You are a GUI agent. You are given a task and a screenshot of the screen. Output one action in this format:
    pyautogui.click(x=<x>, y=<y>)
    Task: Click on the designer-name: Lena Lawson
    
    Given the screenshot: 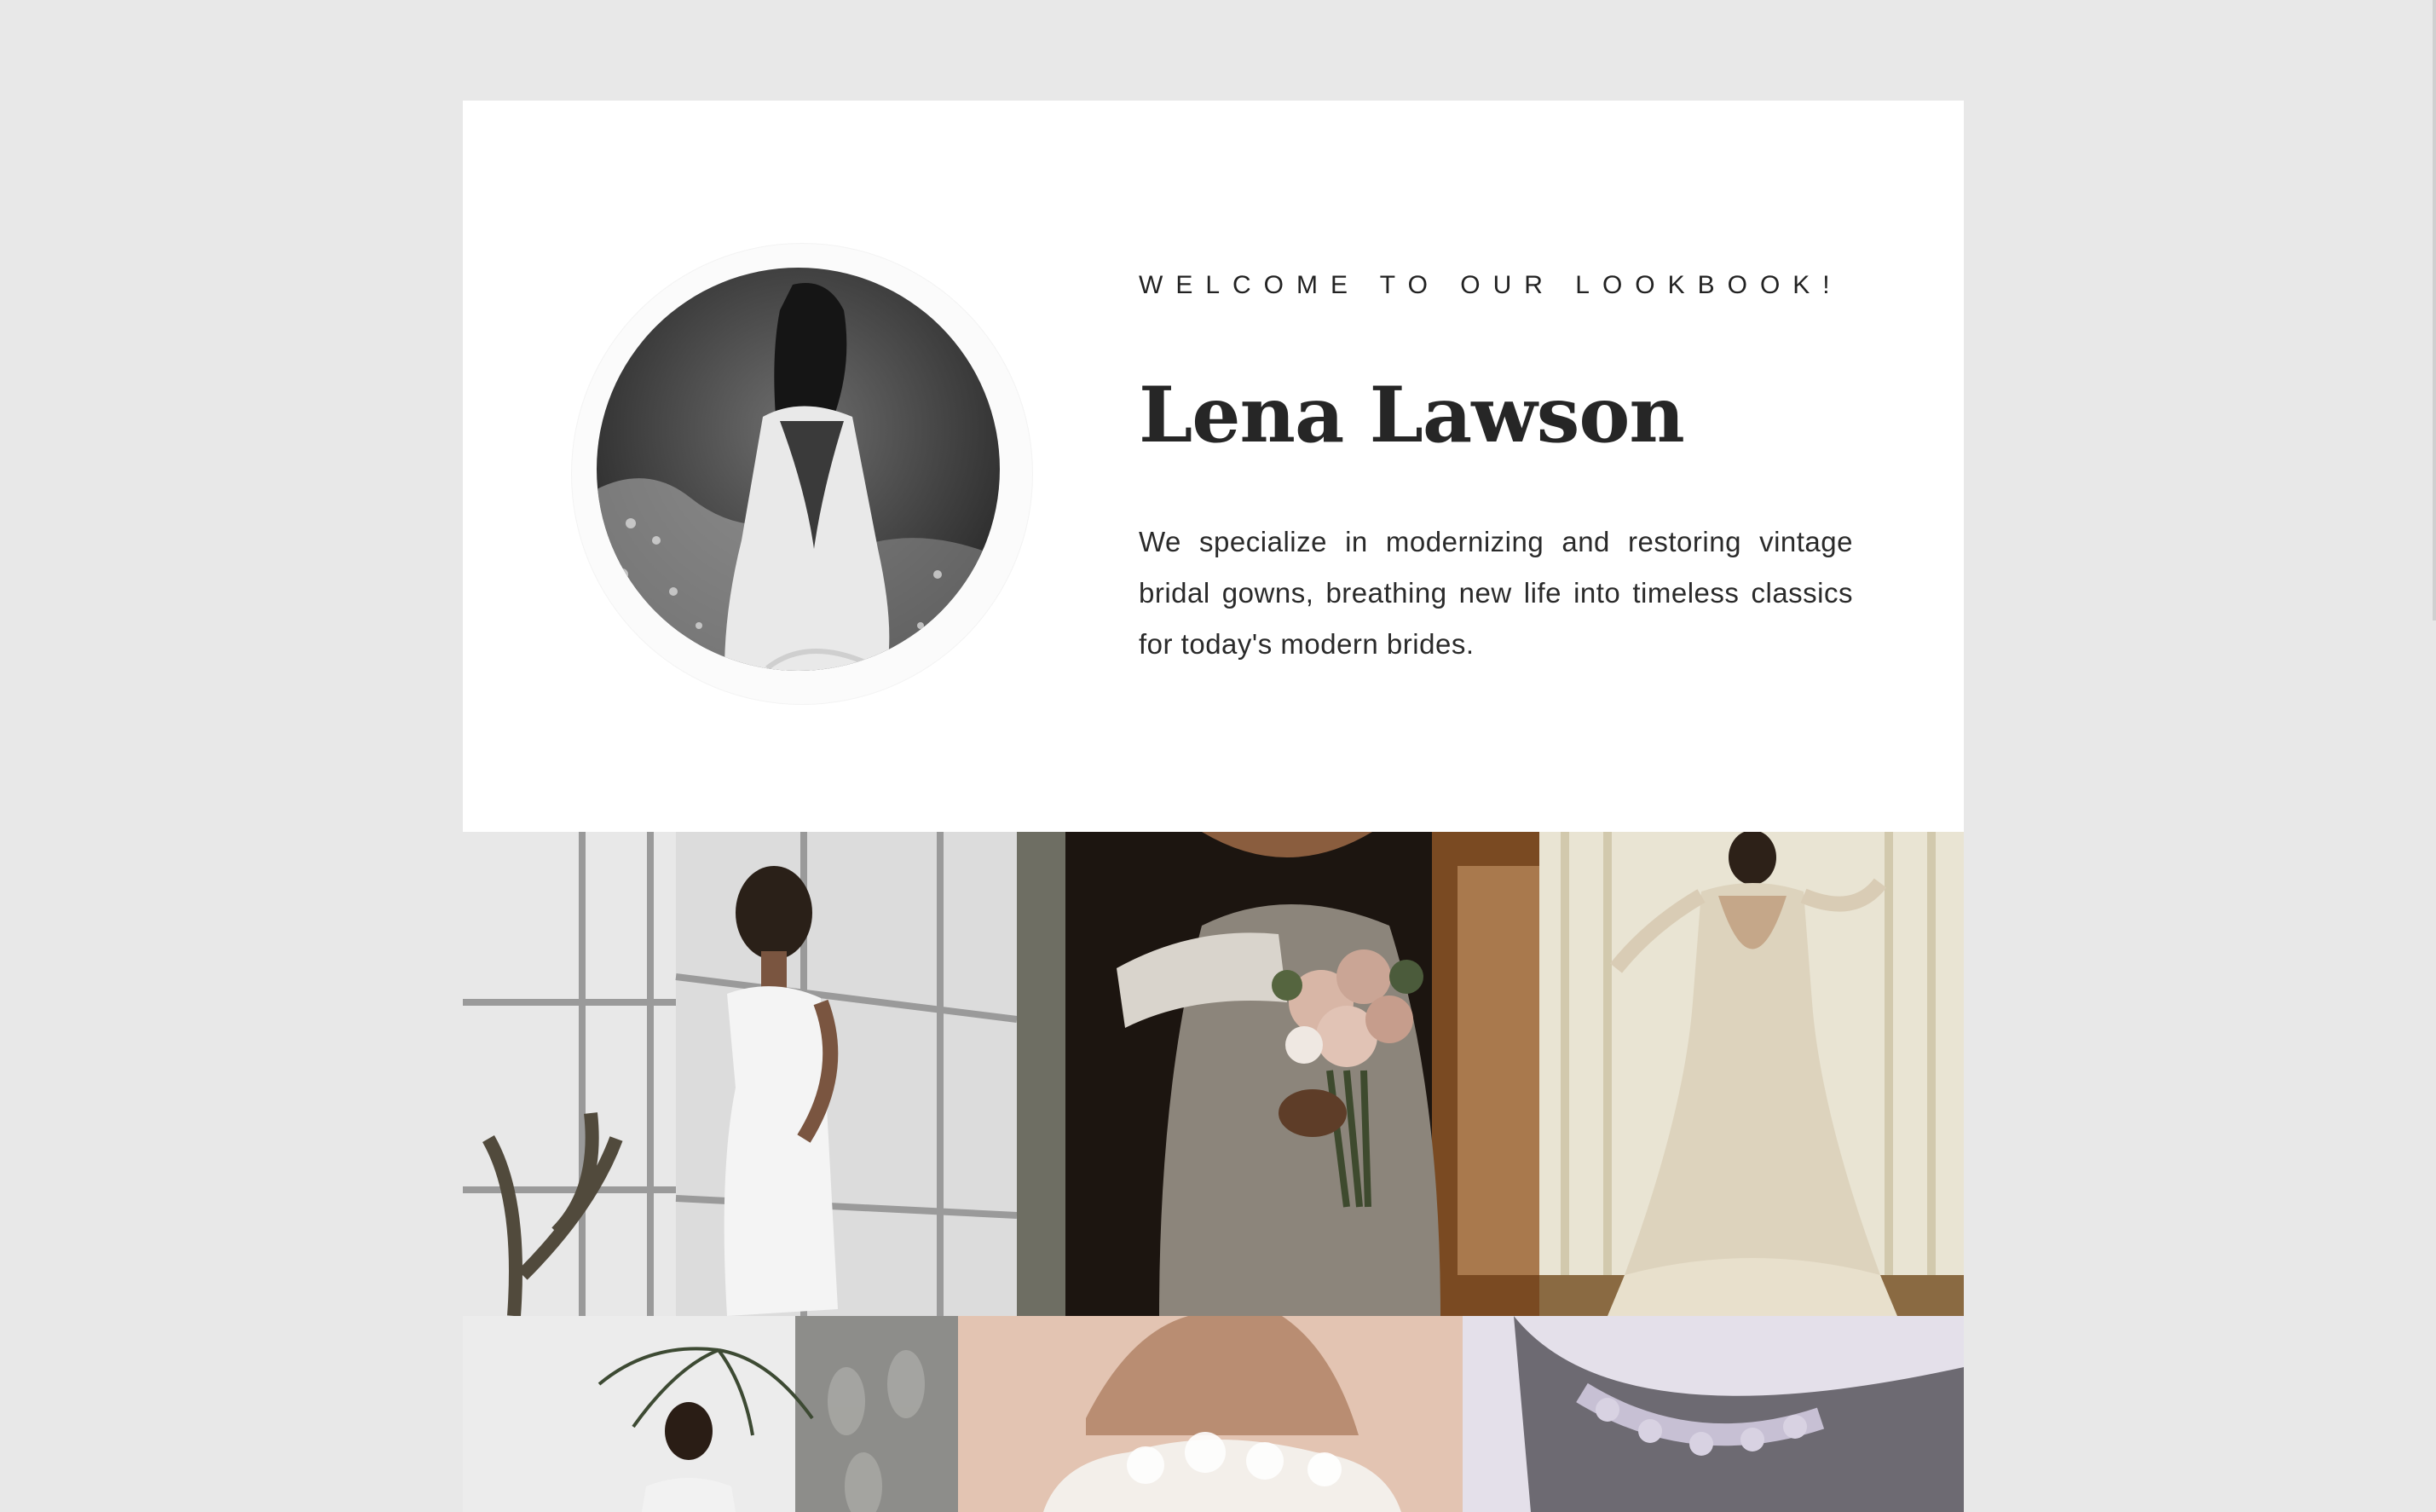 What is the action you would take?
    pyautogui.click(x=1412, y=415)
    